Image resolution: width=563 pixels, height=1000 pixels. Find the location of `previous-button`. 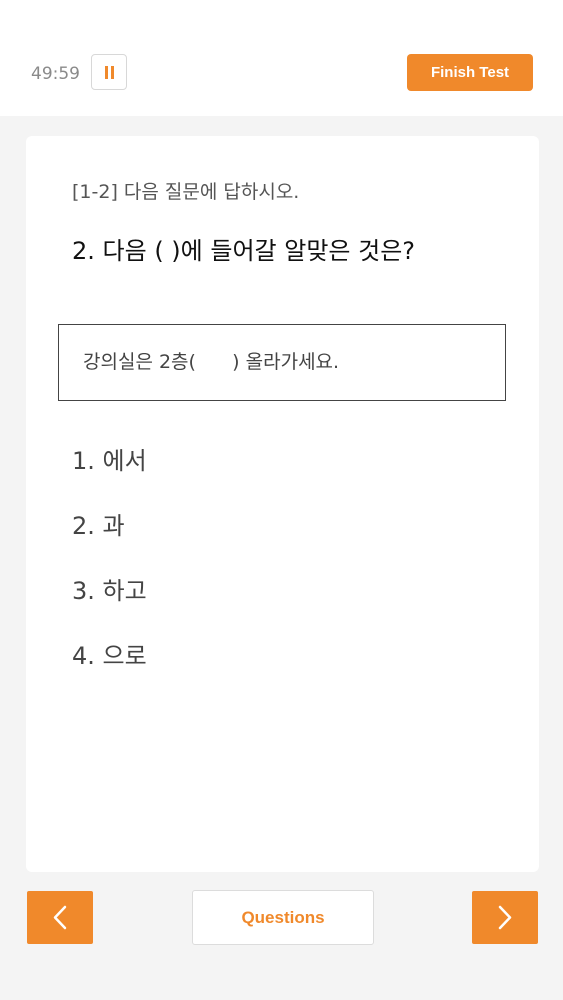

previous-button is located at coordinates (60, 917).